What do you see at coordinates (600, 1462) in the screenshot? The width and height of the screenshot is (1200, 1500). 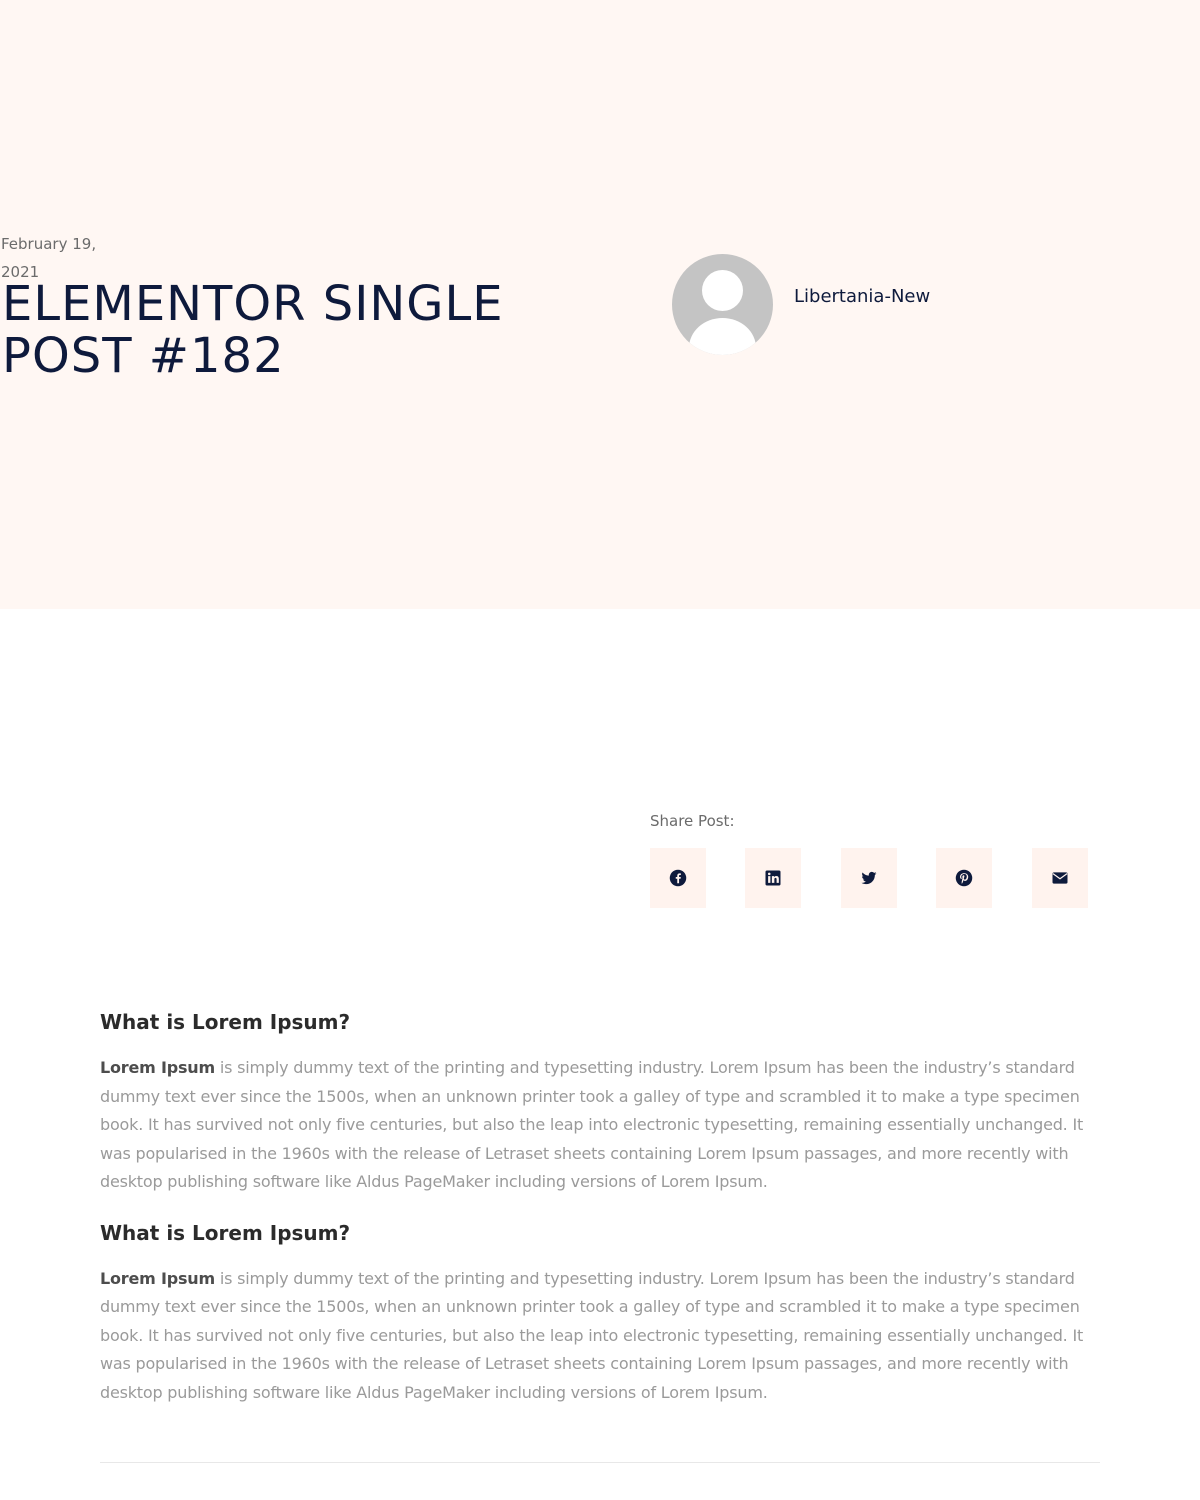 I see `content-divider` at bounding box center [600, 1462].